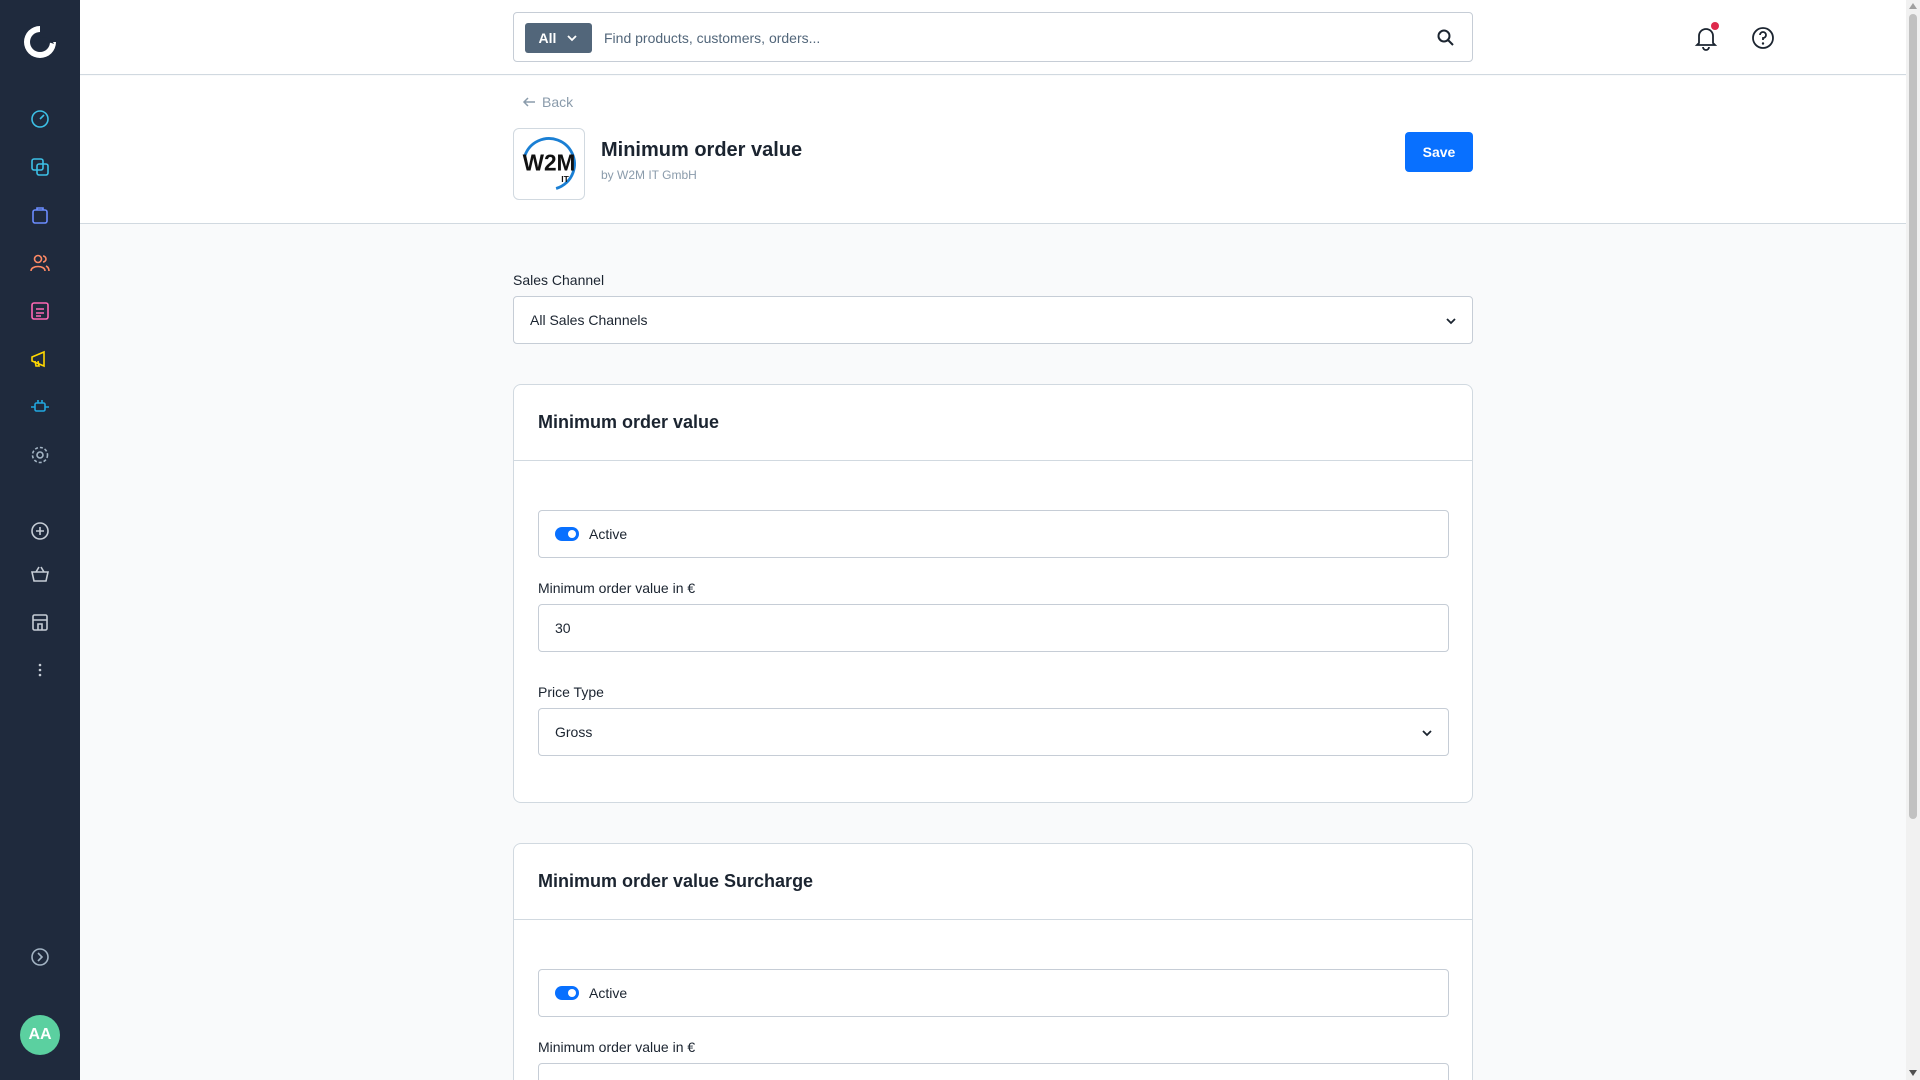  Describe the element at coordinates (547, 38) in the screenshot. I see `search-type-label: All` at that location.